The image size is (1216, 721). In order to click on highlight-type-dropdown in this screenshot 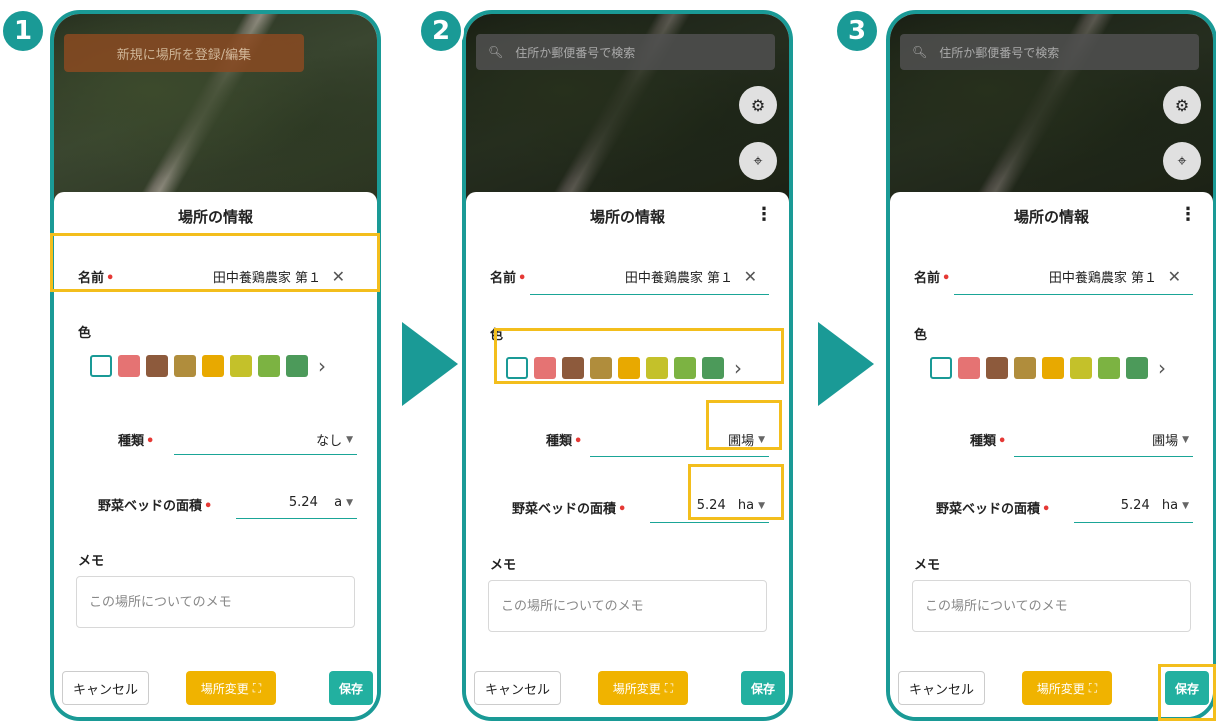, I will do `click(744, 425)`.